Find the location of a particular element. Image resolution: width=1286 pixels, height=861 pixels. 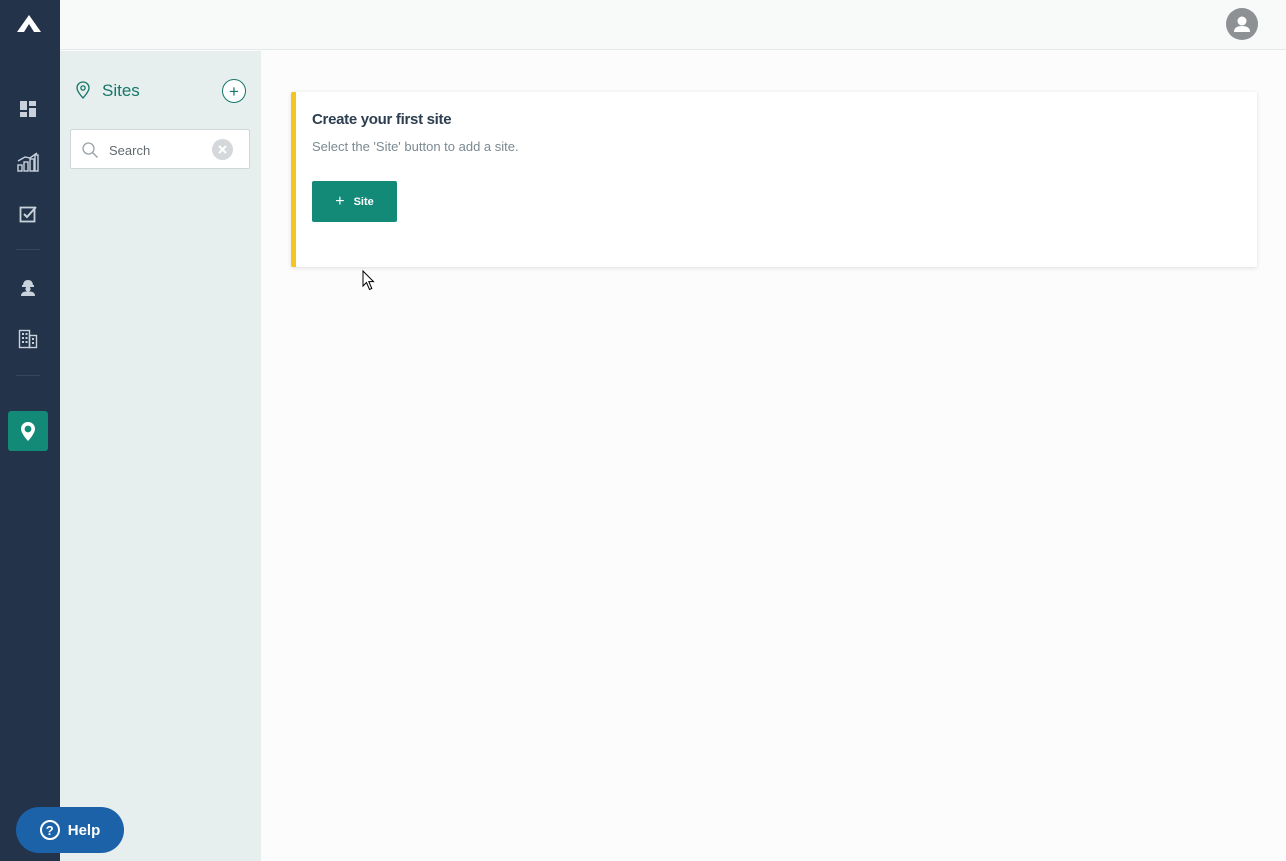

tasks-icon is located at coordinates (28, 214).